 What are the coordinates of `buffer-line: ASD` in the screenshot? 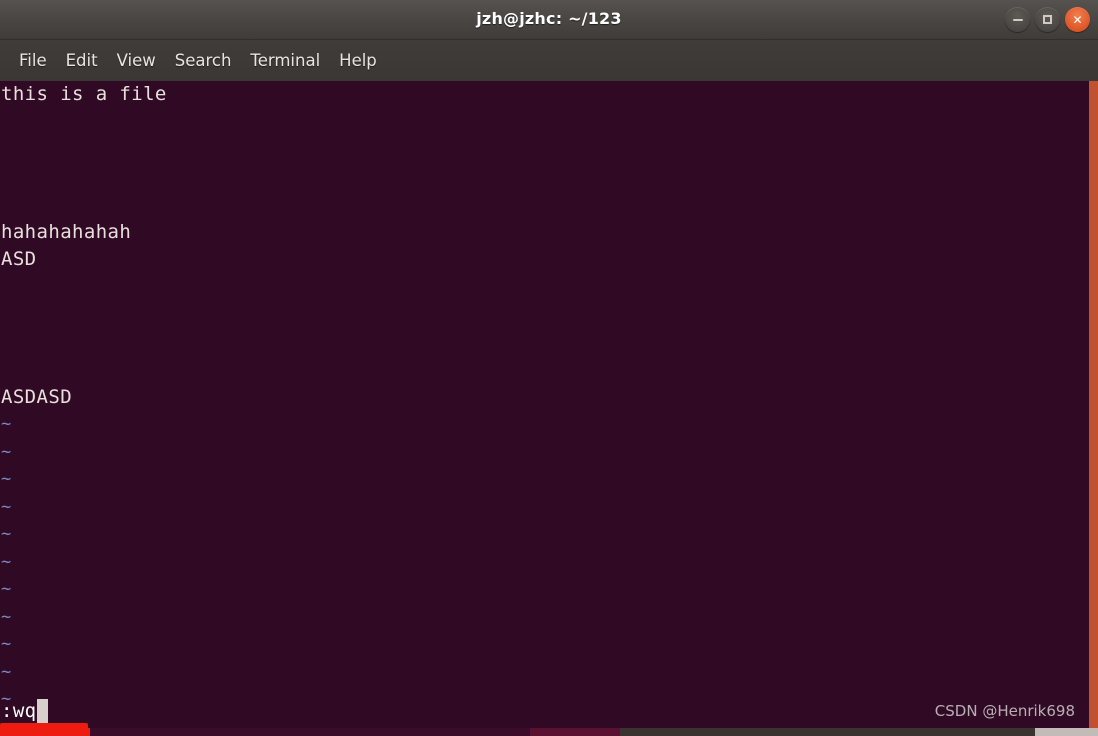 It's located at (19, 259).